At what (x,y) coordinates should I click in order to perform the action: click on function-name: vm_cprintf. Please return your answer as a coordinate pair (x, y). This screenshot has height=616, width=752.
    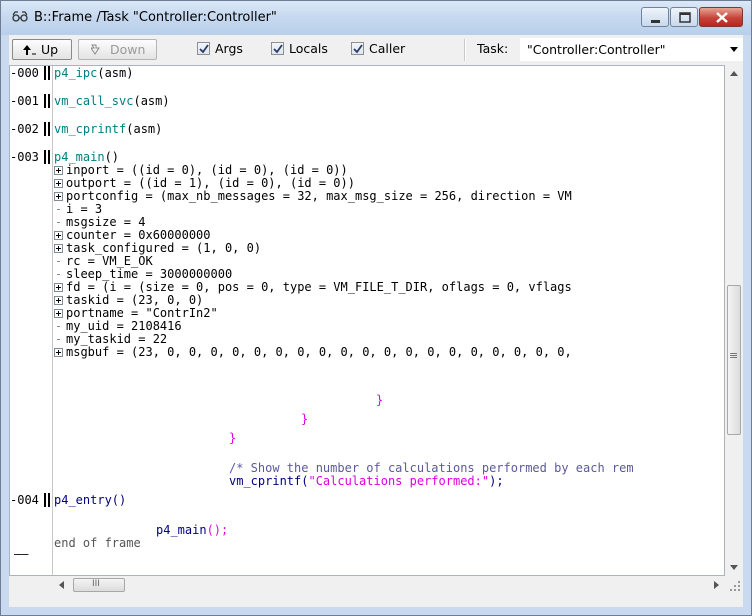
    Looking at the image, I should click on (90, 129).